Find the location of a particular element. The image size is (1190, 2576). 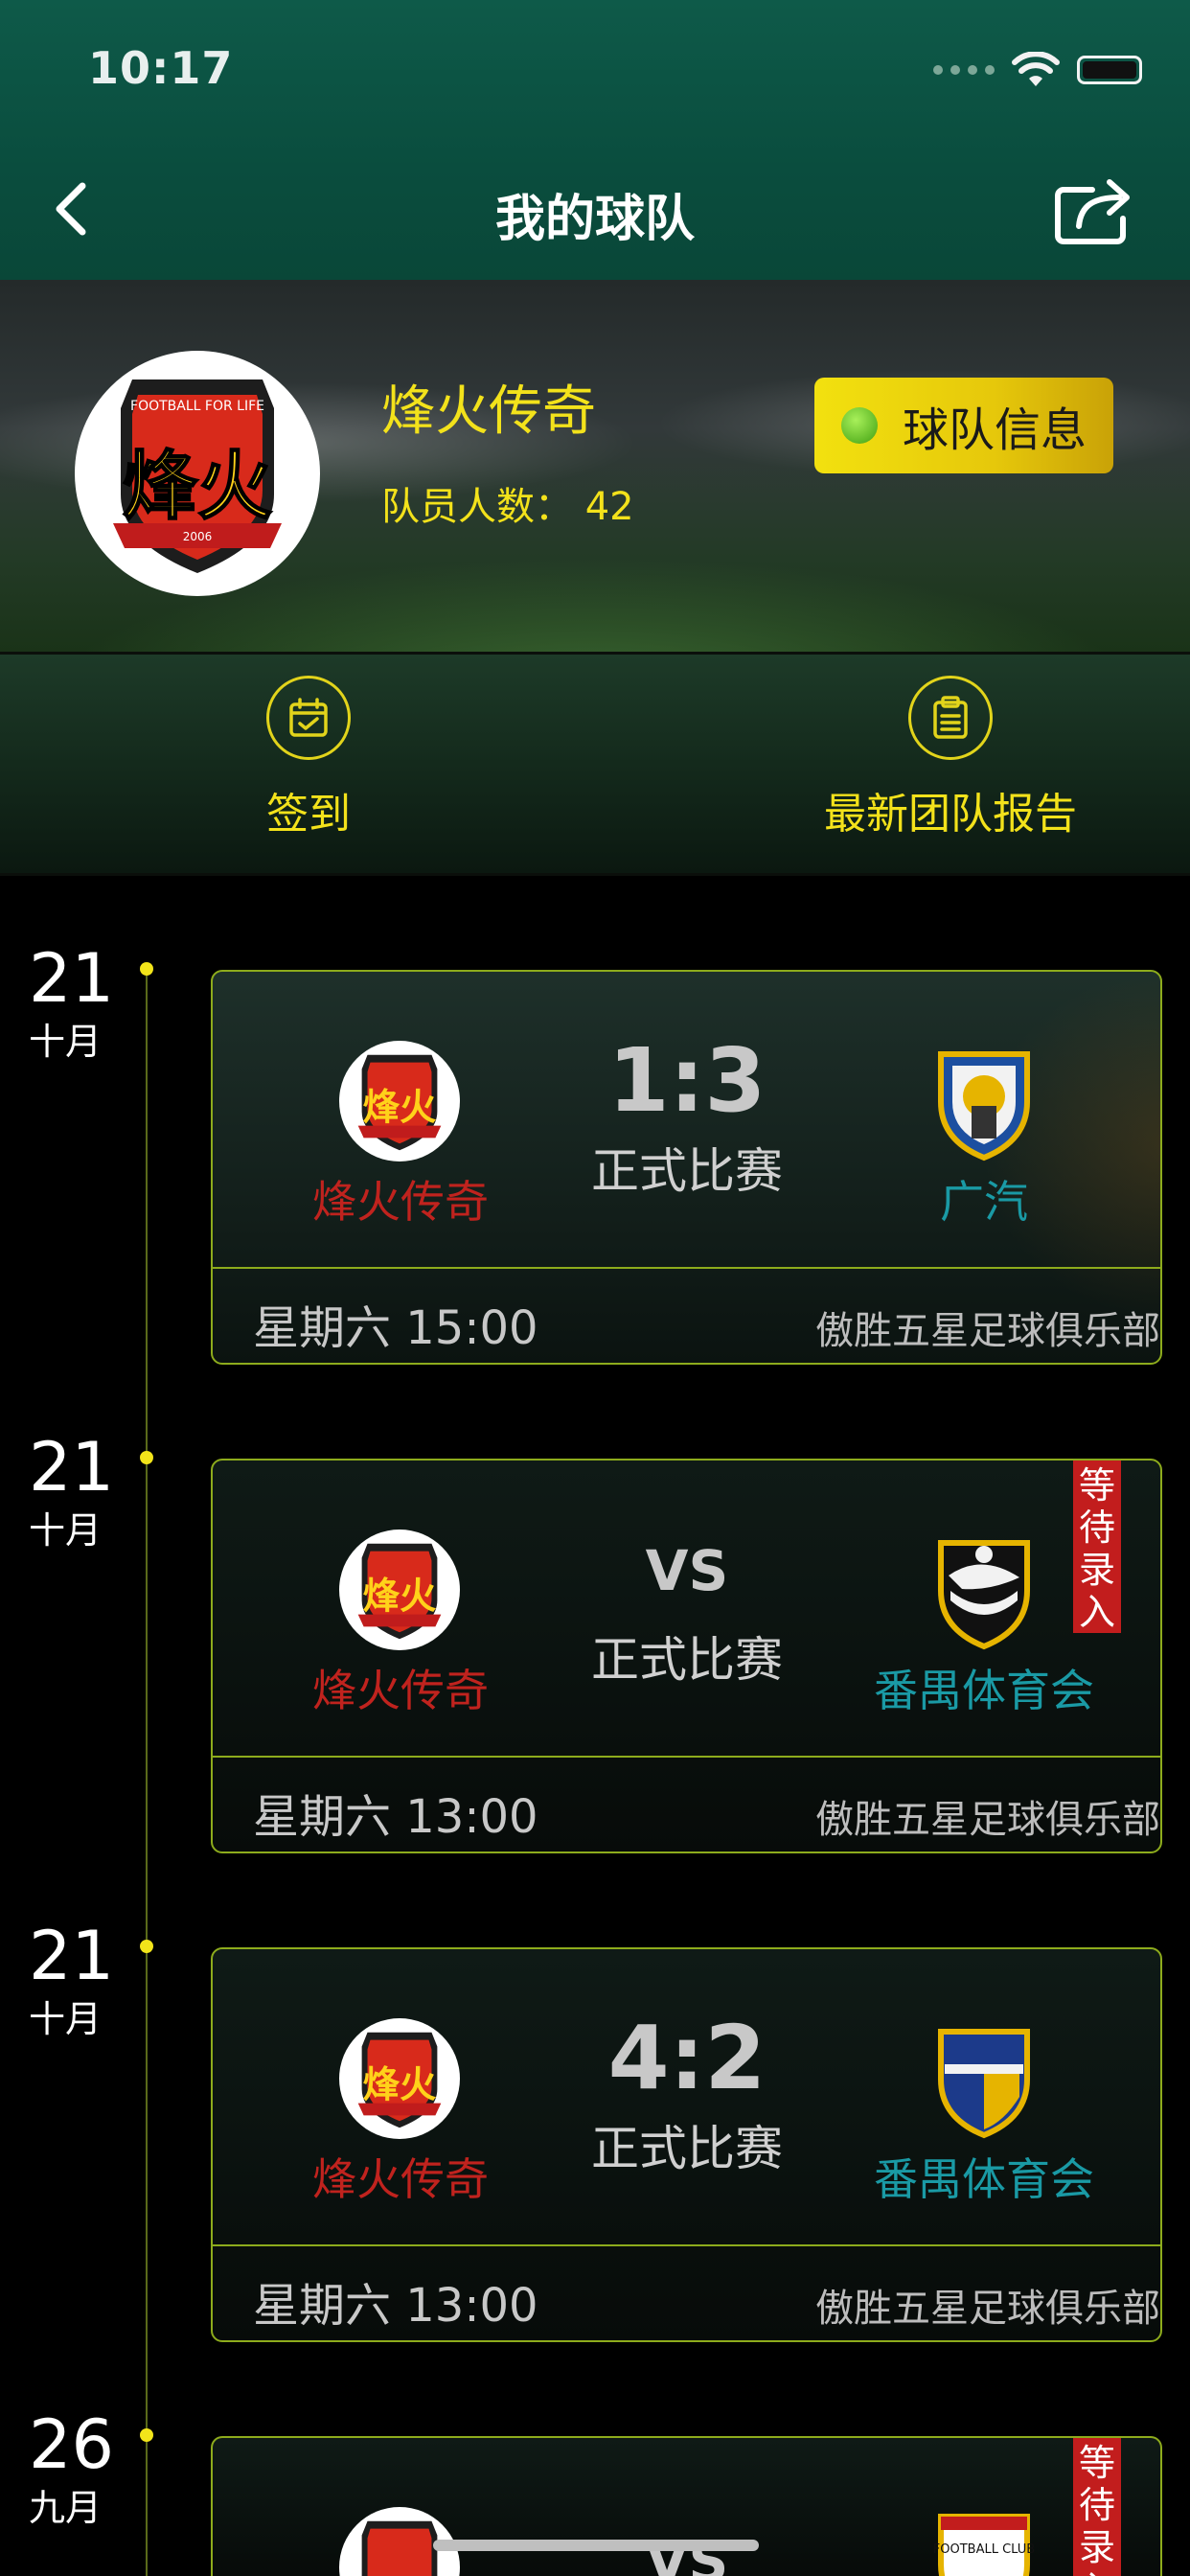

share-icon is located at coordinates (1096, 209).